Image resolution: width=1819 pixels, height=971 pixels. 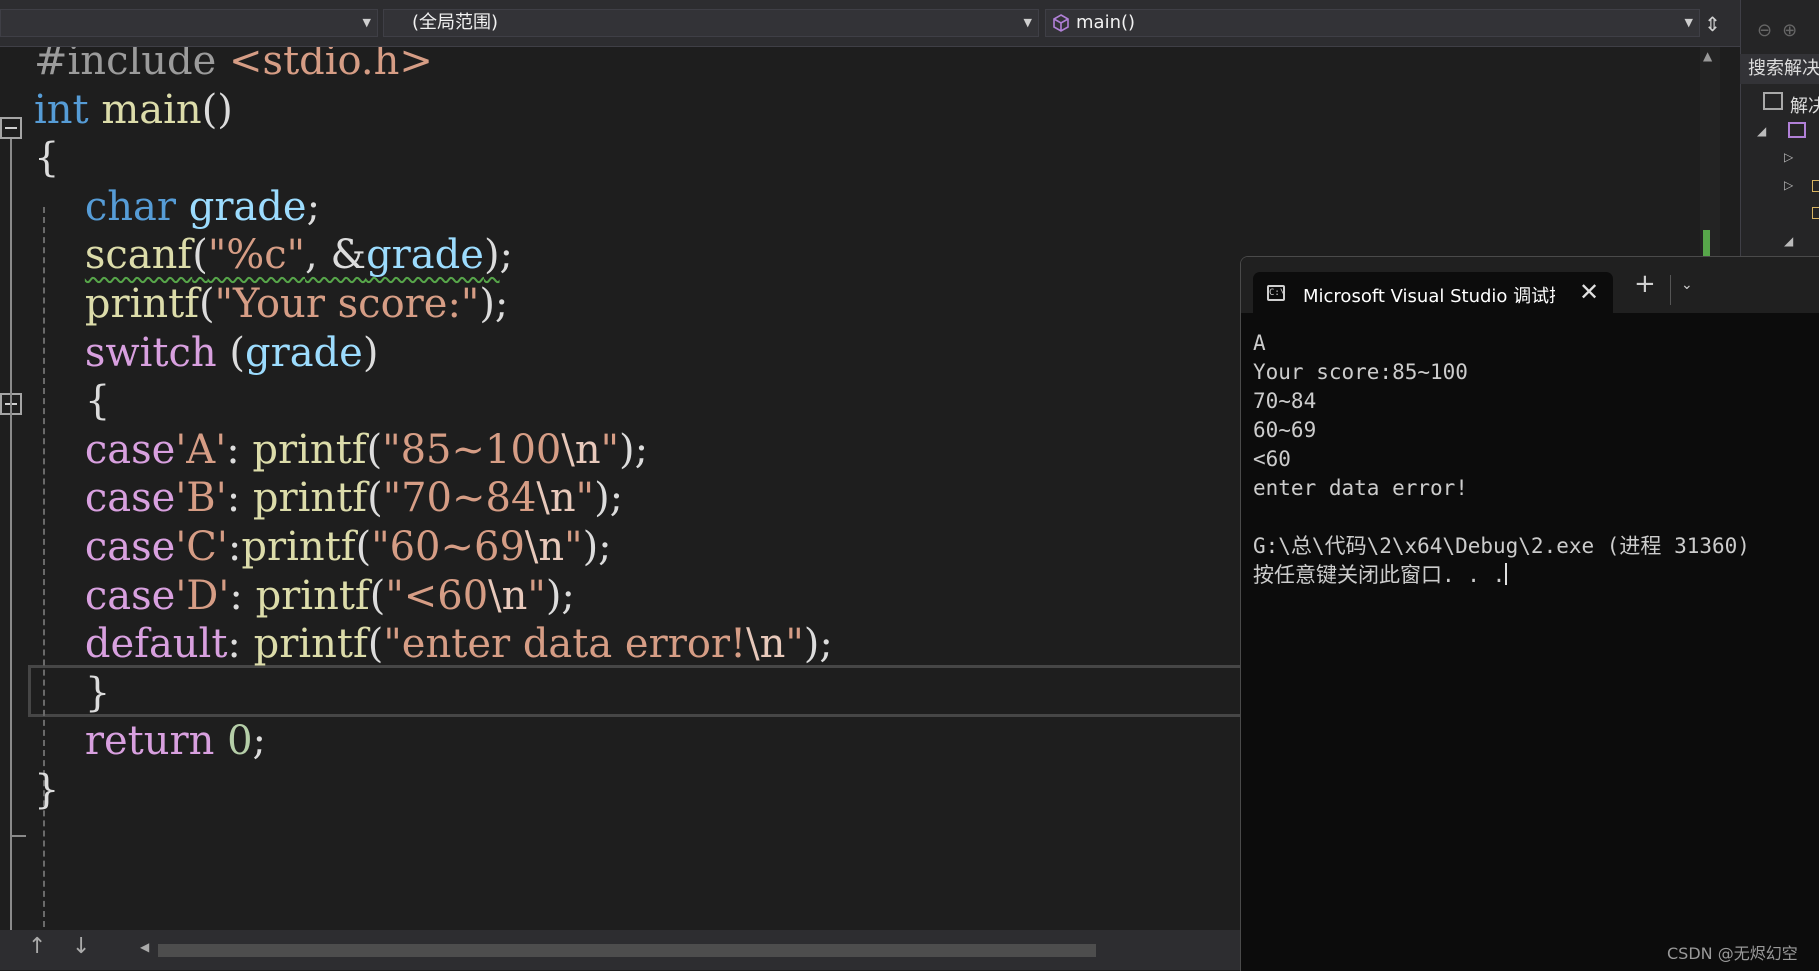 What do you see at coordinates (1259, 343) in the screenshot?
I see `terminal-line: A` at bounding box center [1259, 343].